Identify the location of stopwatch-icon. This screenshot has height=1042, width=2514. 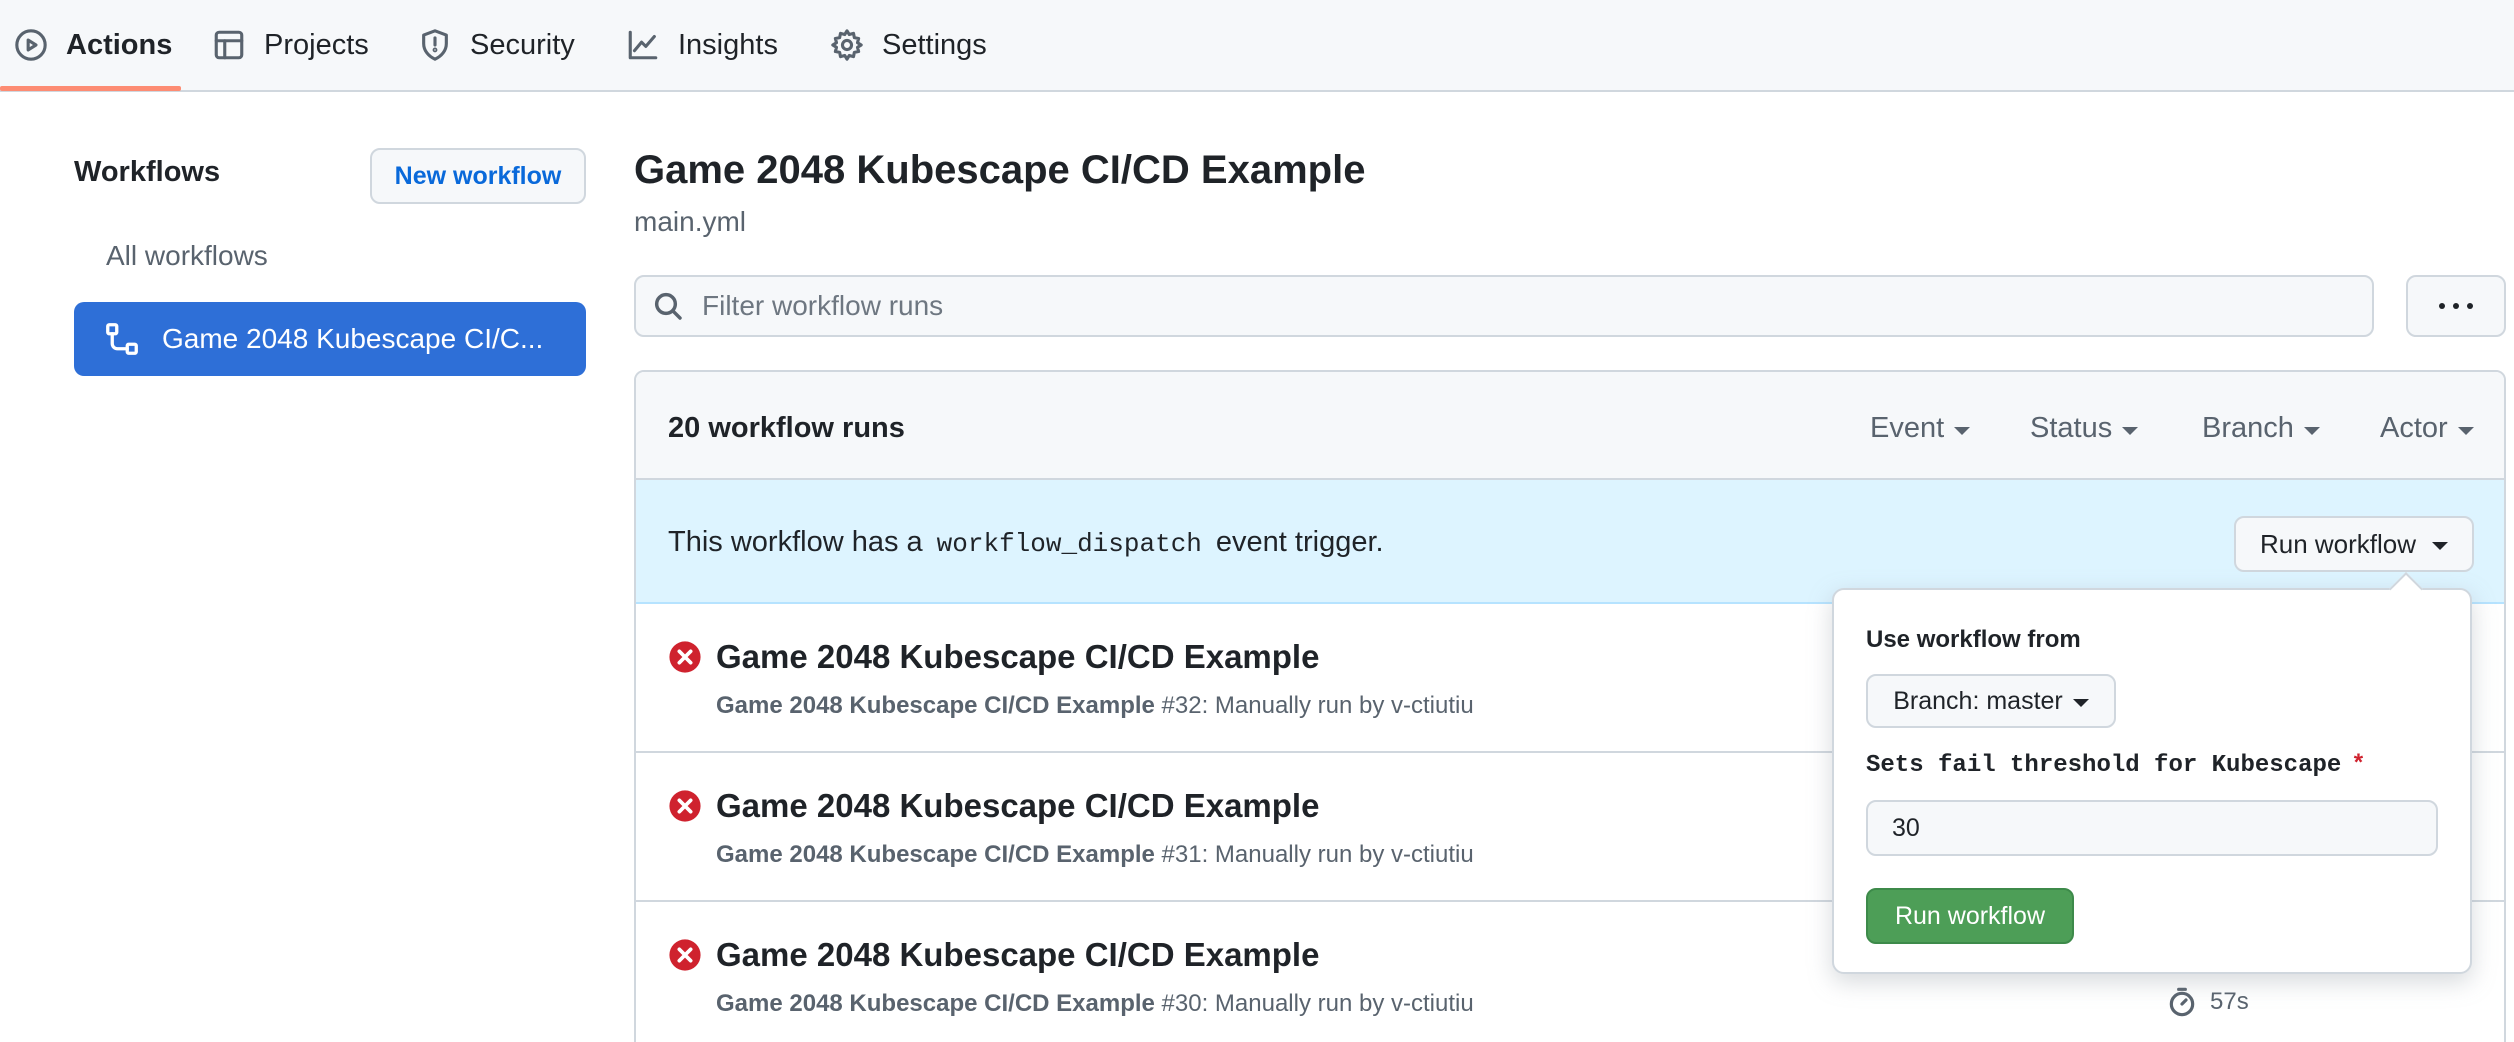
(2182, 1002).